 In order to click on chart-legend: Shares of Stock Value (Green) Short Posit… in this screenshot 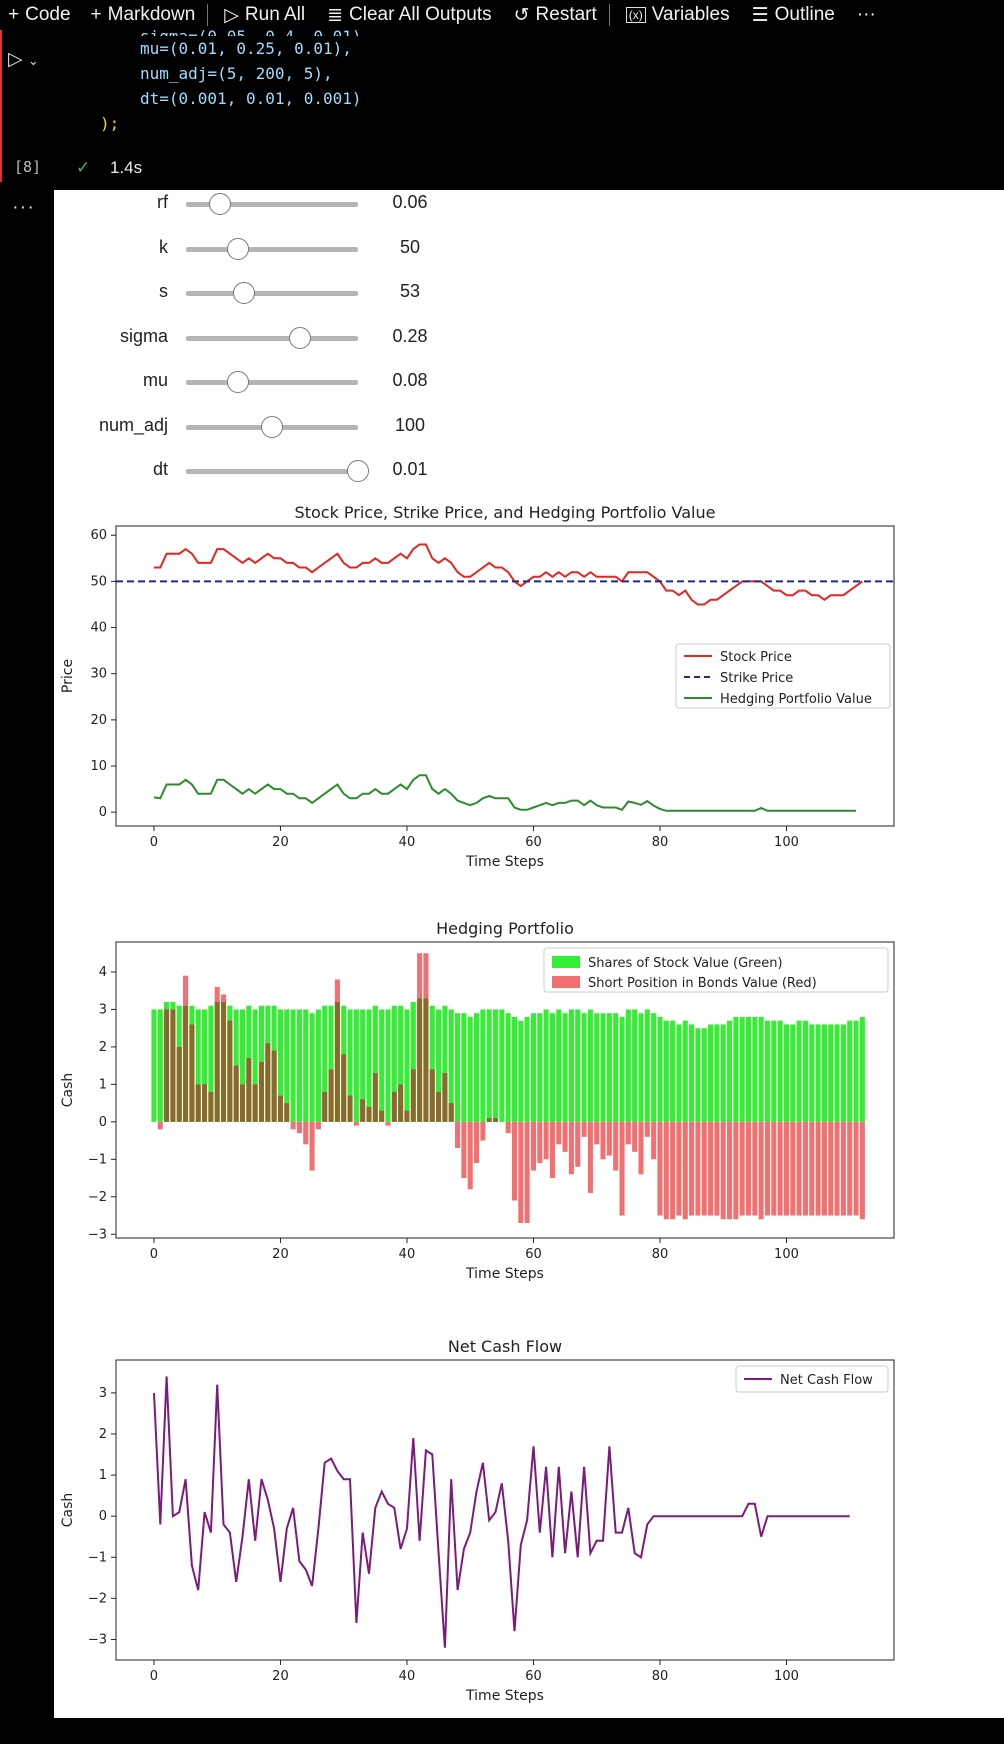, I will do `click(716, 970)`.